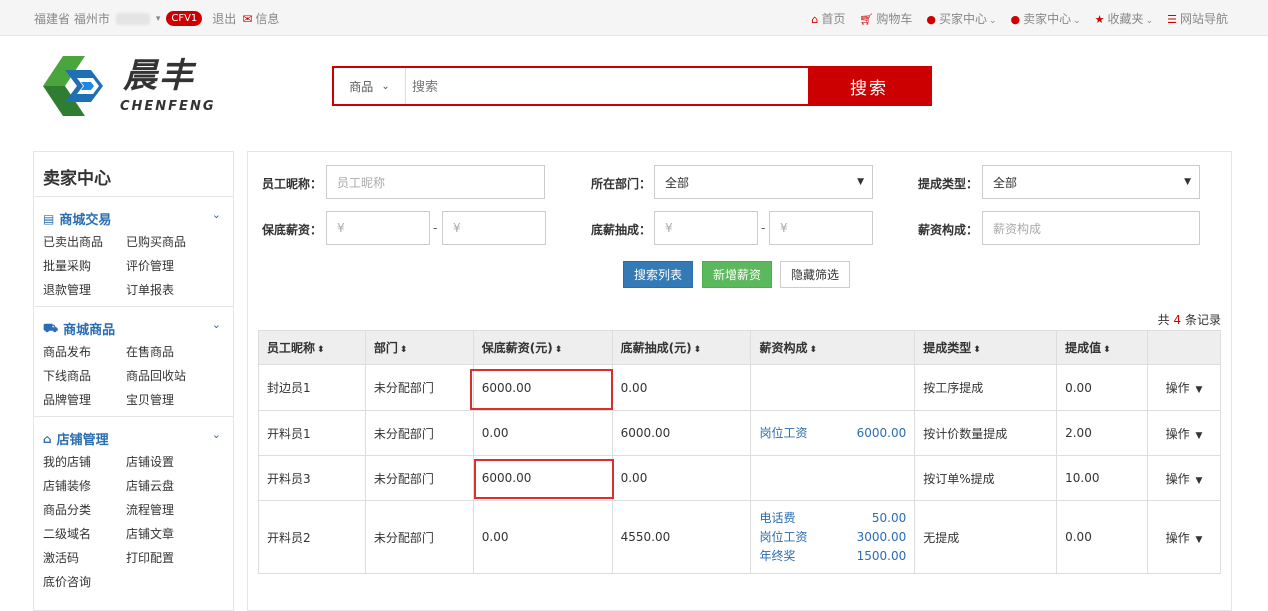 Image resolution: width=1268 pixels, height=611 pixels. I want to click on username-blurred, so click(132, 18).